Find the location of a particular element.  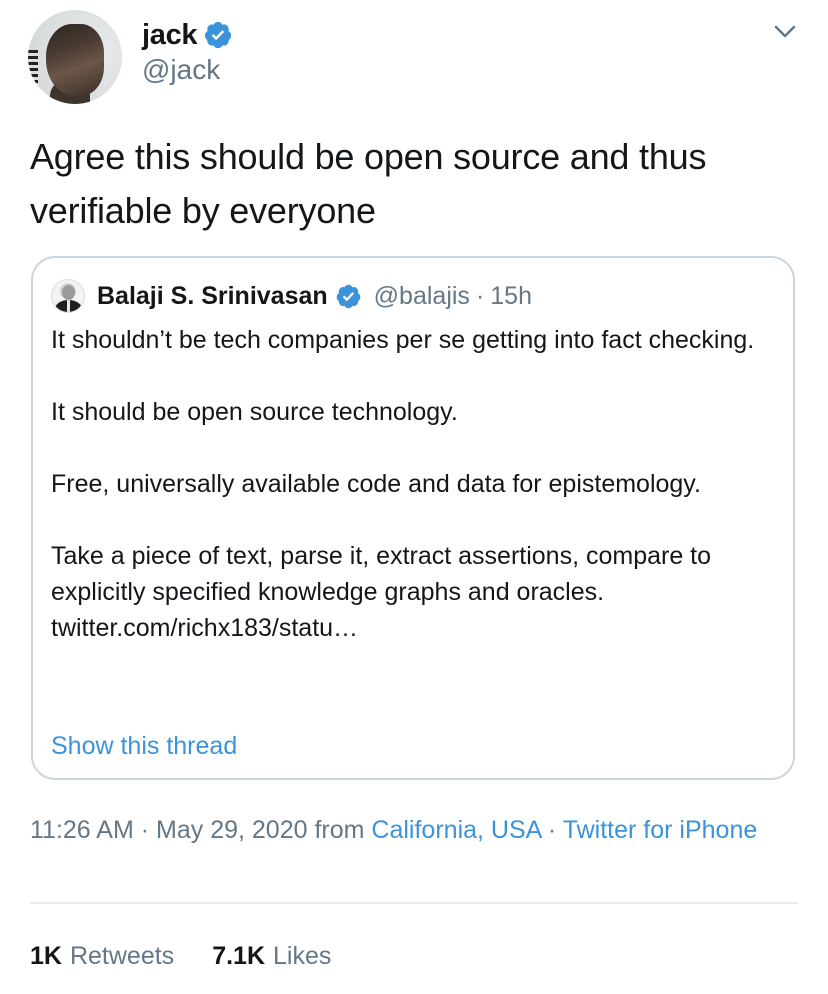

author-name-row: jack is located at coordinates (187, 35).